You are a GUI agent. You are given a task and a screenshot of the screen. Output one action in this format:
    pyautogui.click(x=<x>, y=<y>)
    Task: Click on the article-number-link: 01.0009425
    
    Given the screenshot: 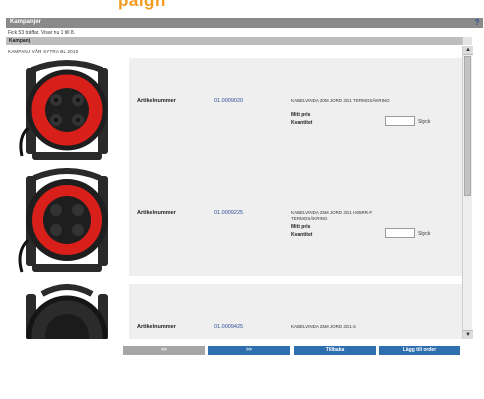 What is the action you would take?
    pyautogui.click(x=228, y=327)
    